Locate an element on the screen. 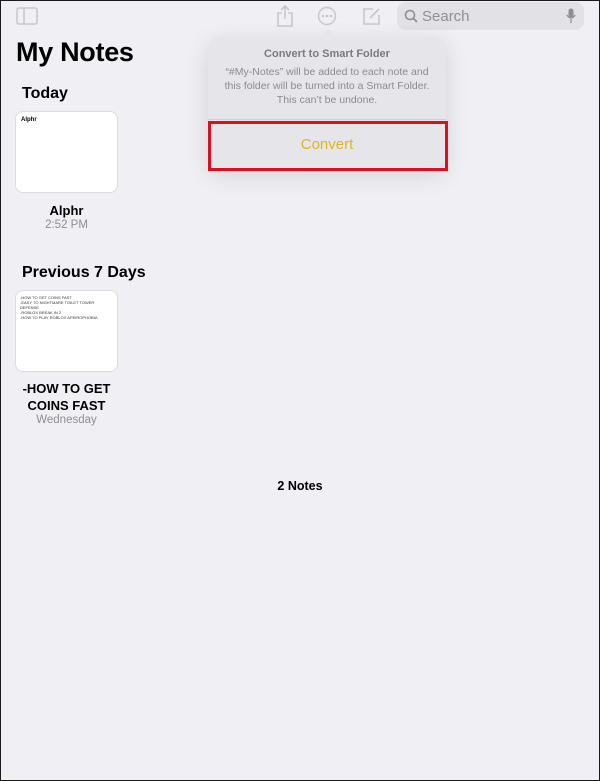 This screenshot has width=600, height=781. note-date: Wednesday is located at coordinates (66, 420).